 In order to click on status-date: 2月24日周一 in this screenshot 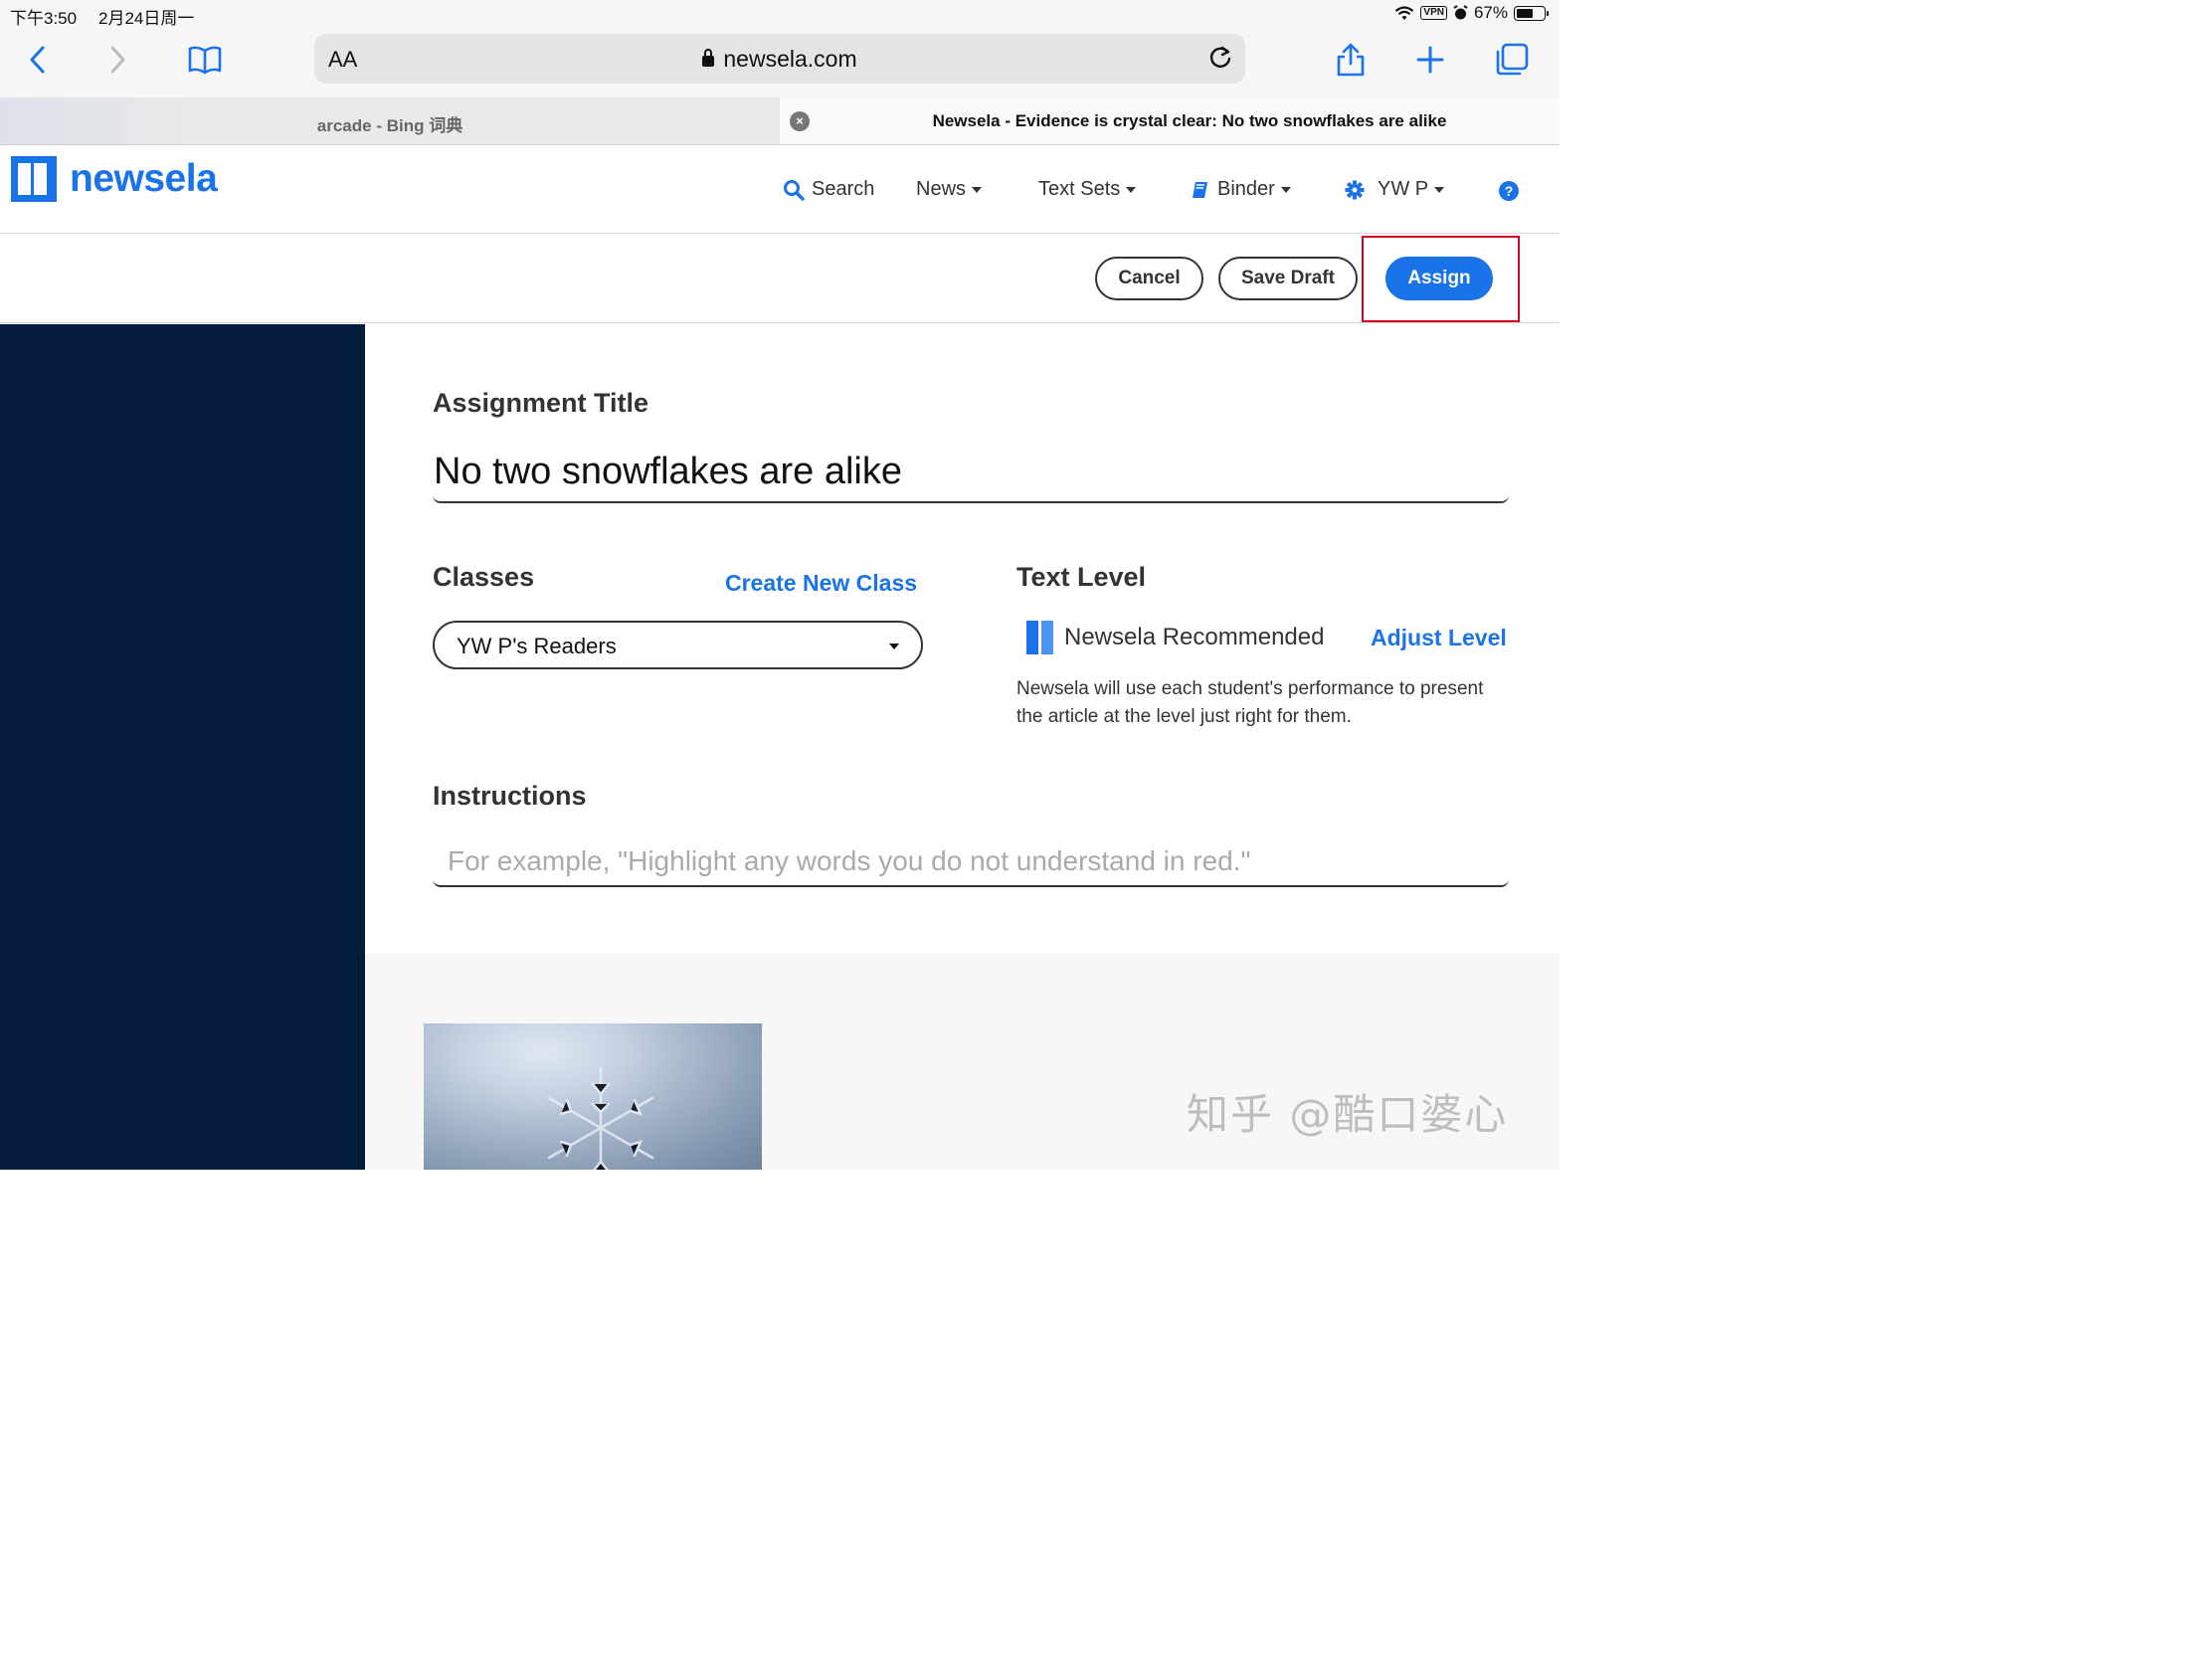, I will do `click(146, 18)`.